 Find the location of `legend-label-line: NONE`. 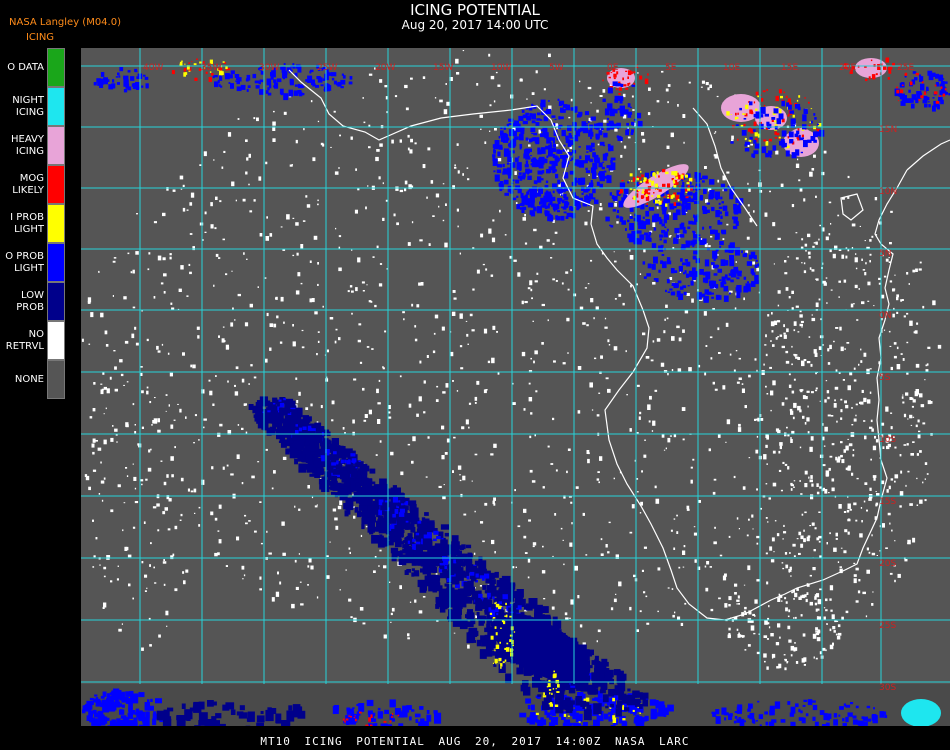

legend-label-line: NONE is located at coordinates (29, 379).